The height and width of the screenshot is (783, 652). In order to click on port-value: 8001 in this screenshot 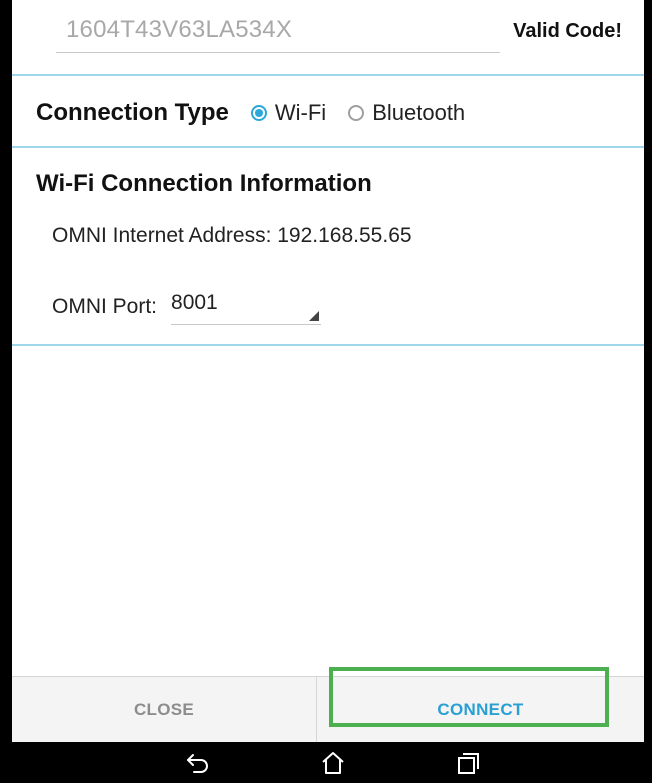, I will do `click(194, 302)`.